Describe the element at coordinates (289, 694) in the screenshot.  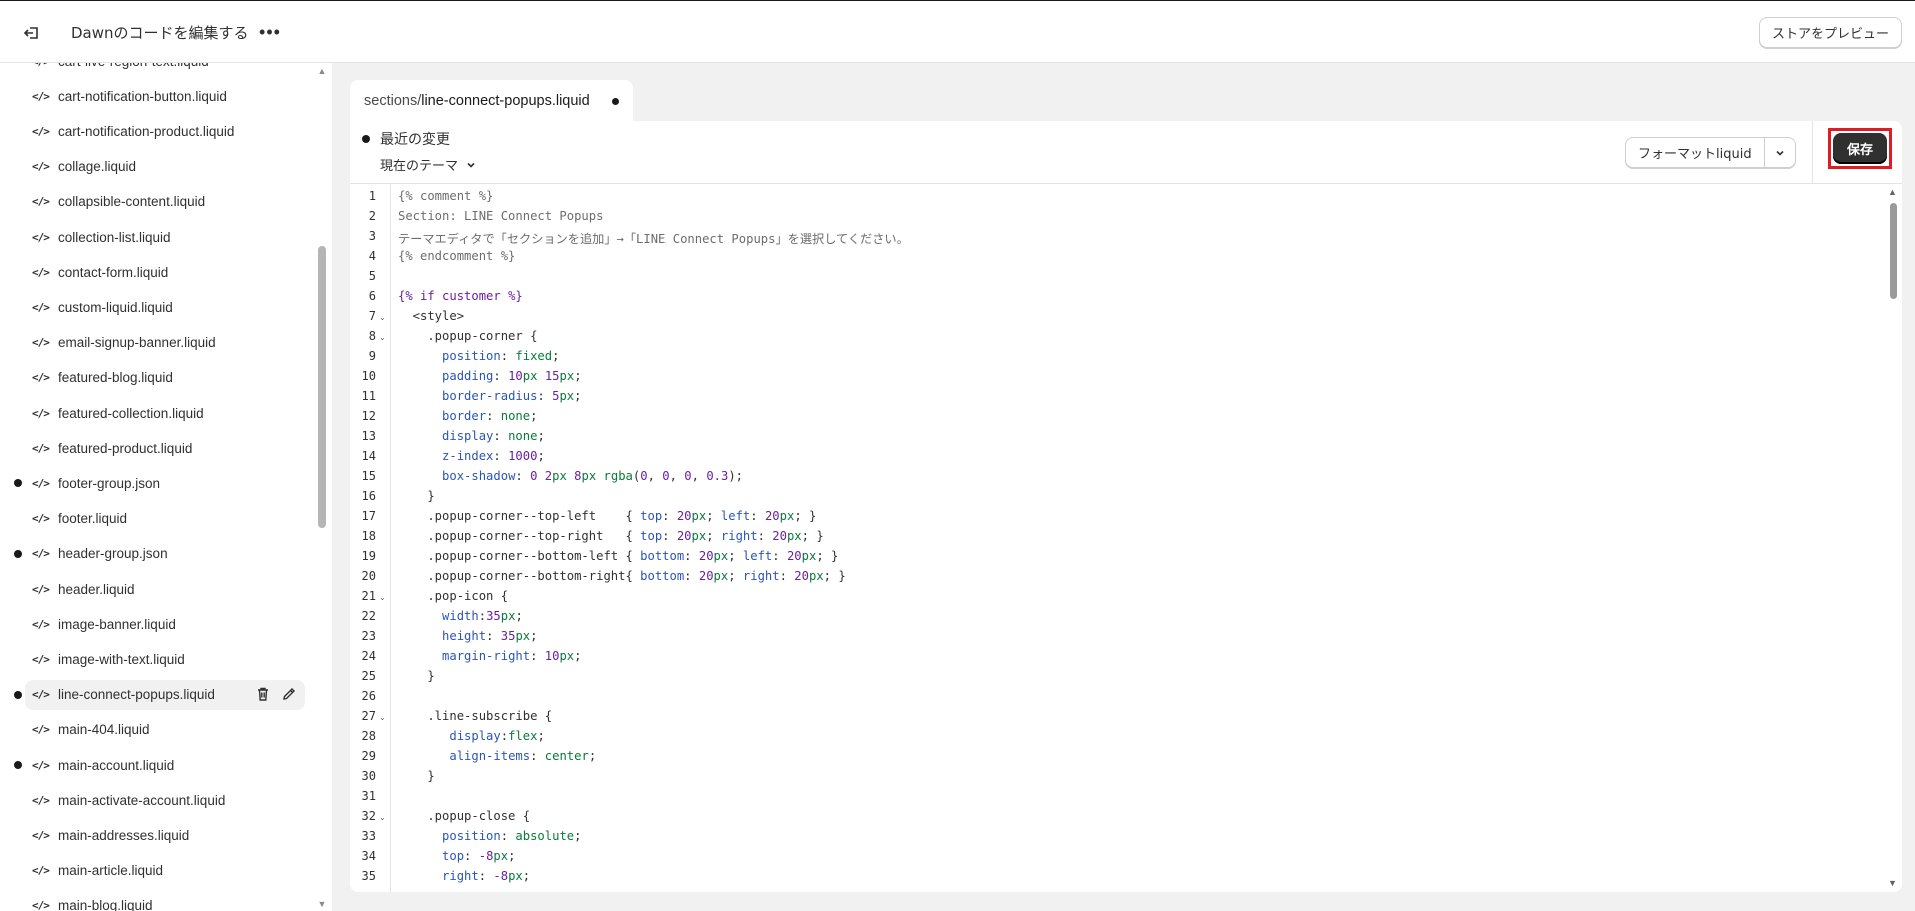
I see `rename-icon` at that location.